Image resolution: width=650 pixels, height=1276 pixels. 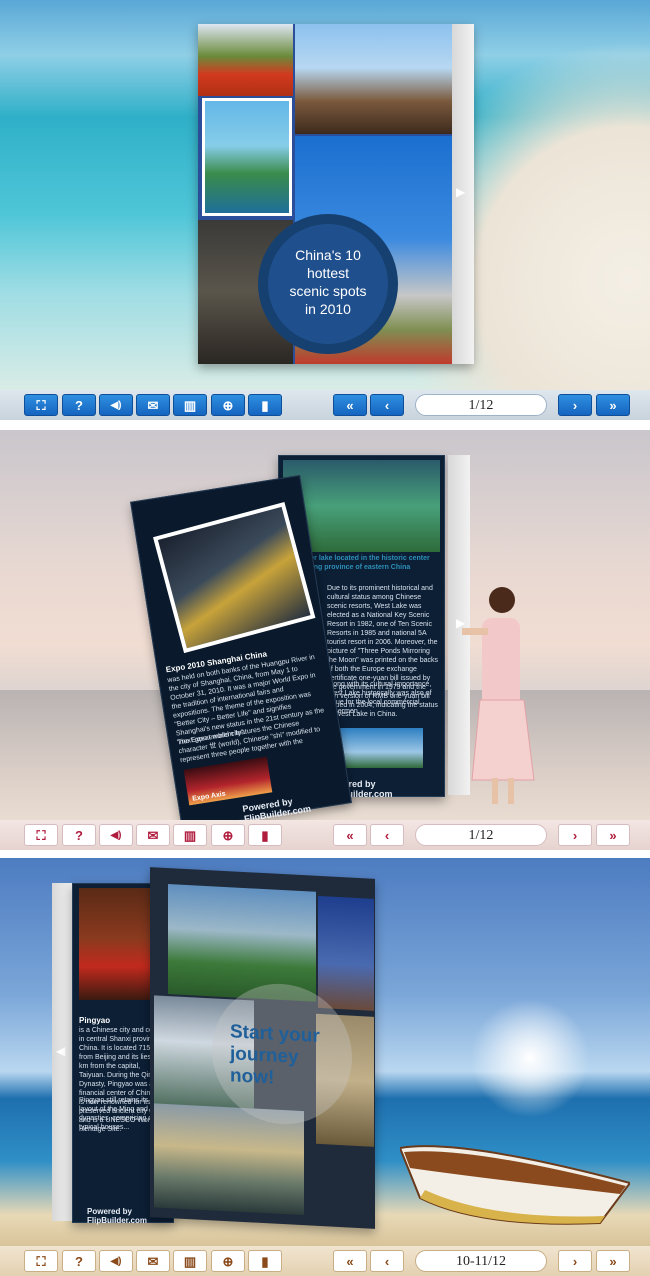 What do you see at coordinates (335, 194) in the screenshot?
I see `book-cover: China's 10 hottest scenic spots in 2010` at bounding box center [335, 194].